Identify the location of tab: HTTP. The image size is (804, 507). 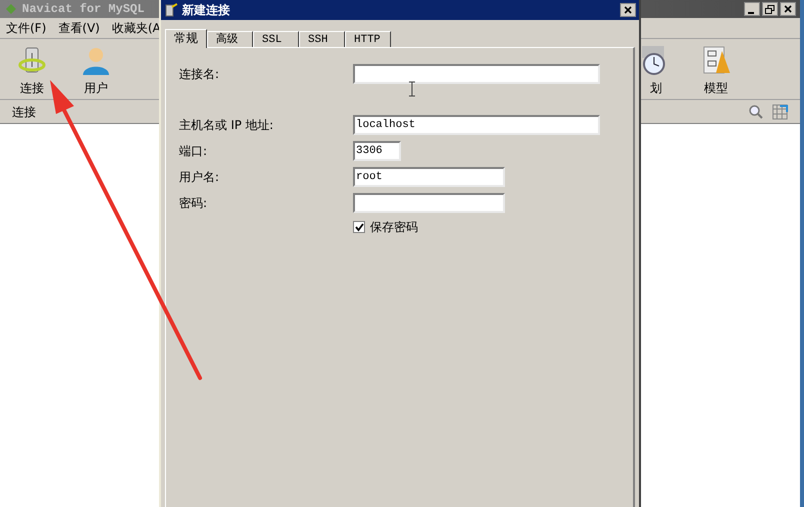
(368, 39).